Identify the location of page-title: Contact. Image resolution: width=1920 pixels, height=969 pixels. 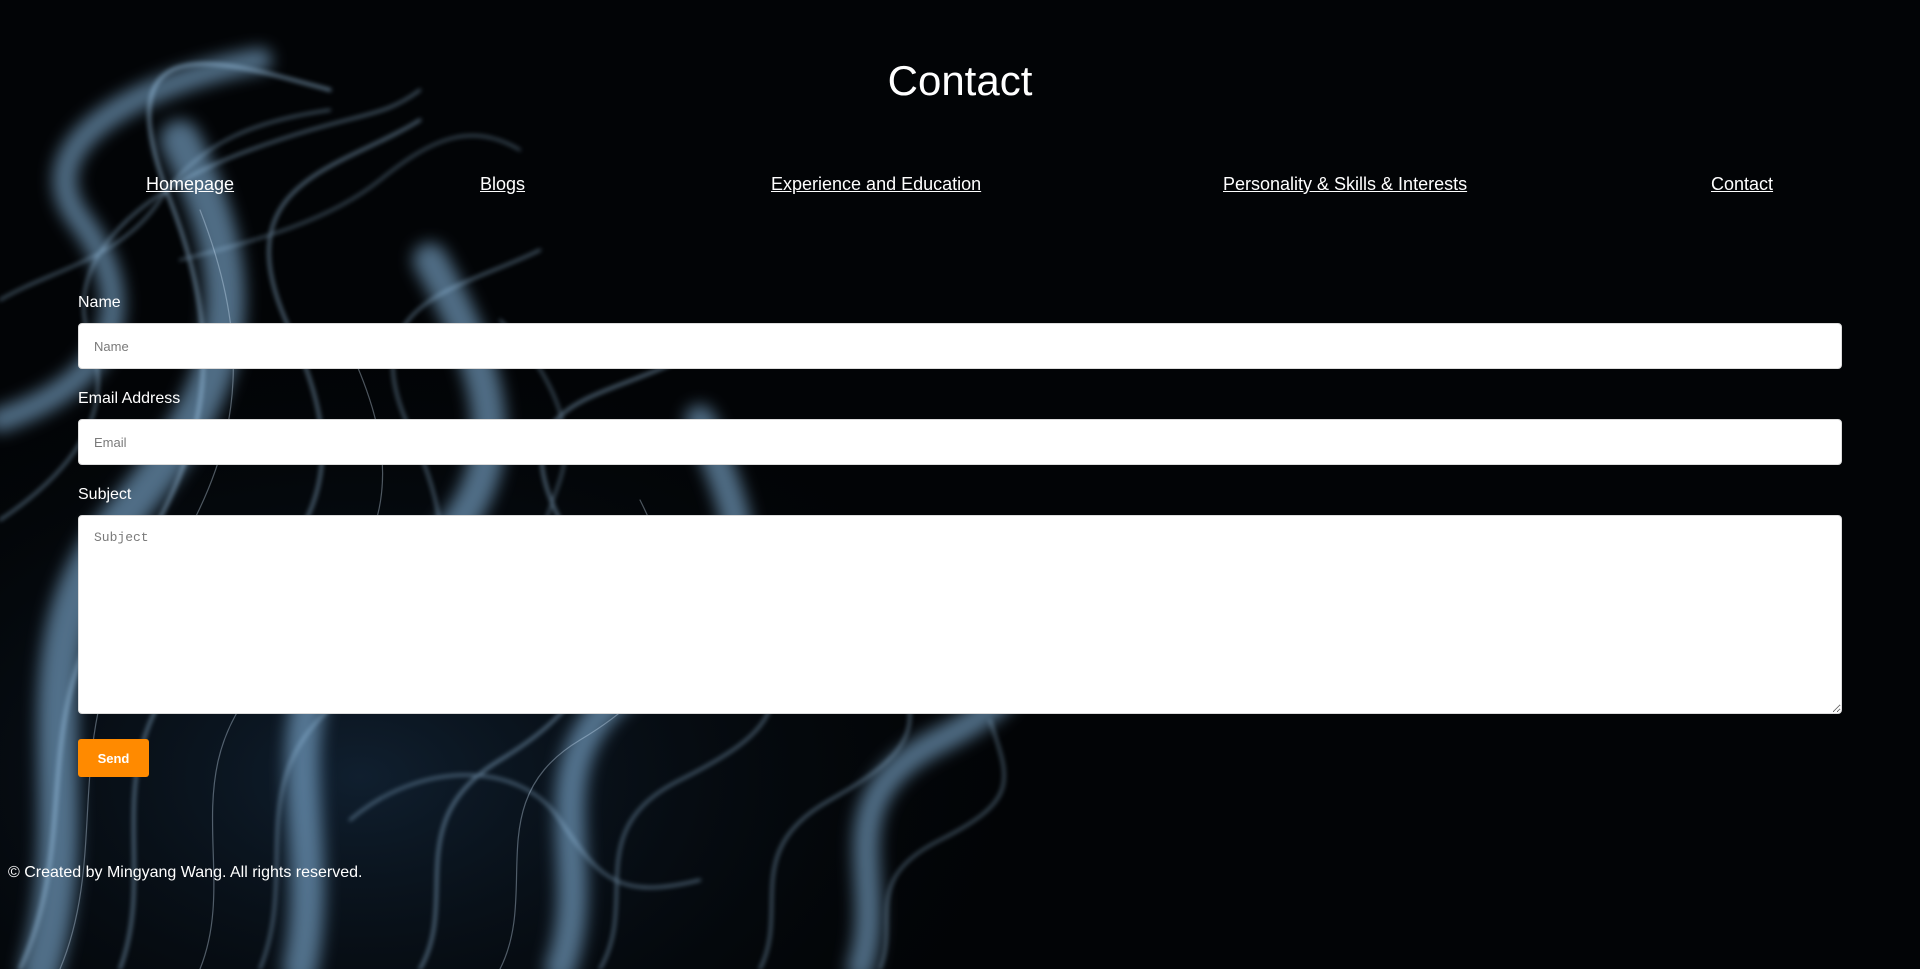
(960, 80).